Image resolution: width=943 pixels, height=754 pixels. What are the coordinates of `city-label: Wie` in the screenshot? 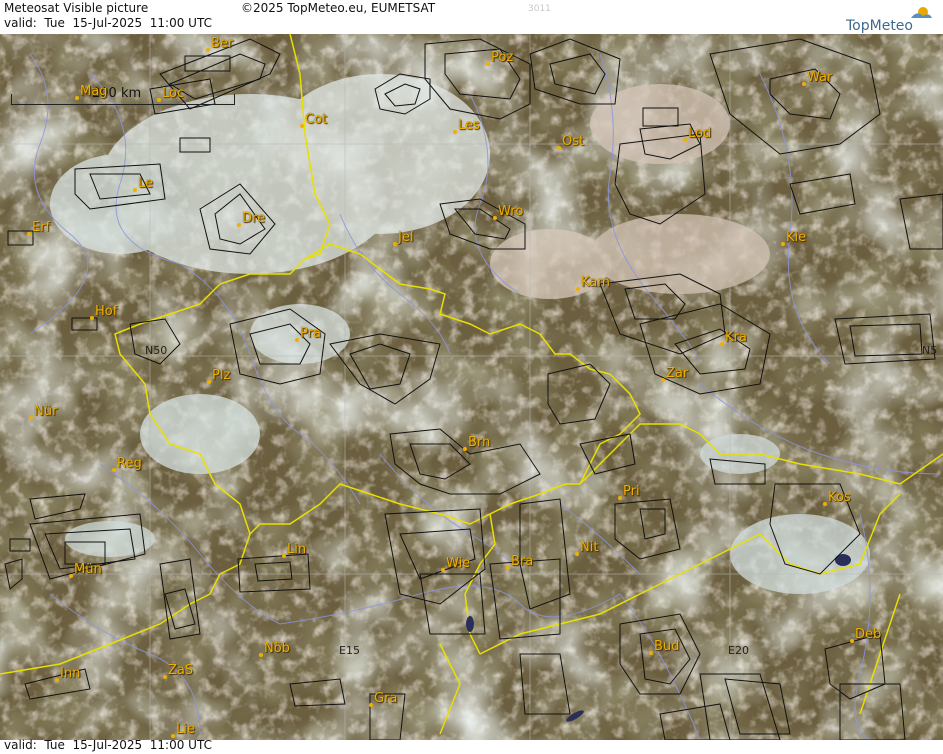 It's located at (458, 563).